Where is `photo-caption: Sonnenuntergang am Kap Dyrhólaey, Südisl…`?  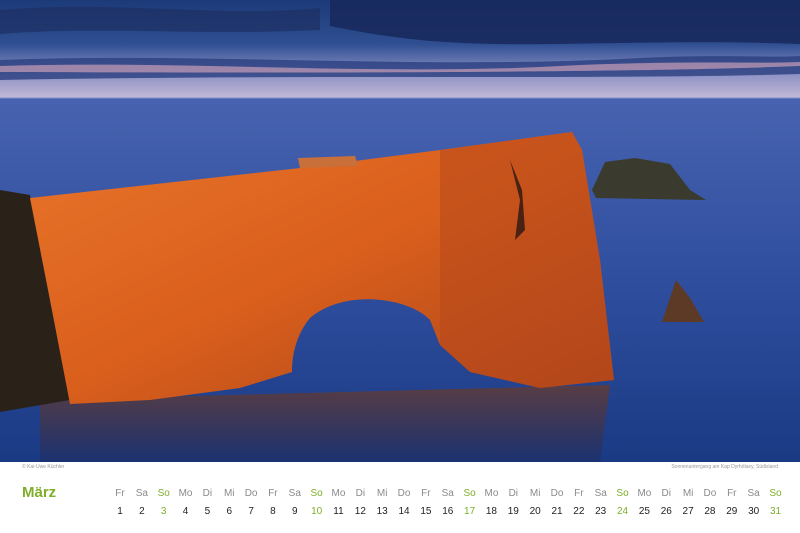 photo-caption: Sonnenuntergang am Kap Dyrhólaey, Südisl… is located at coordinates (724, 467).